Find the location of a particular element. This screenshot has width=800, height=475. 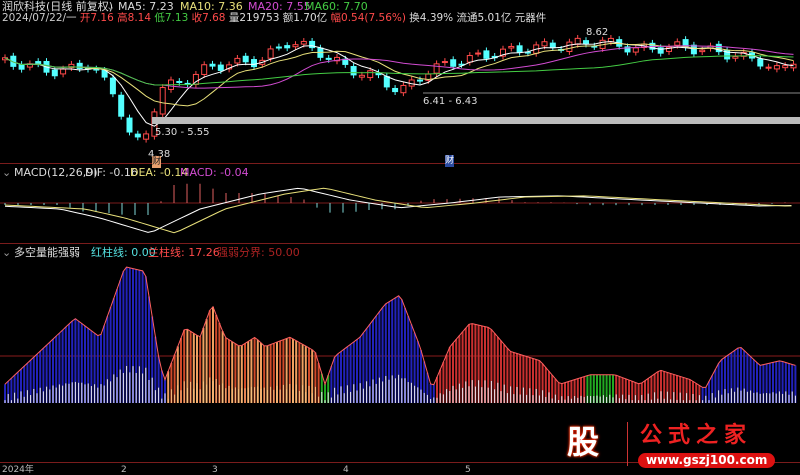

x-tick: 2 is located at coordinates (124, 470).